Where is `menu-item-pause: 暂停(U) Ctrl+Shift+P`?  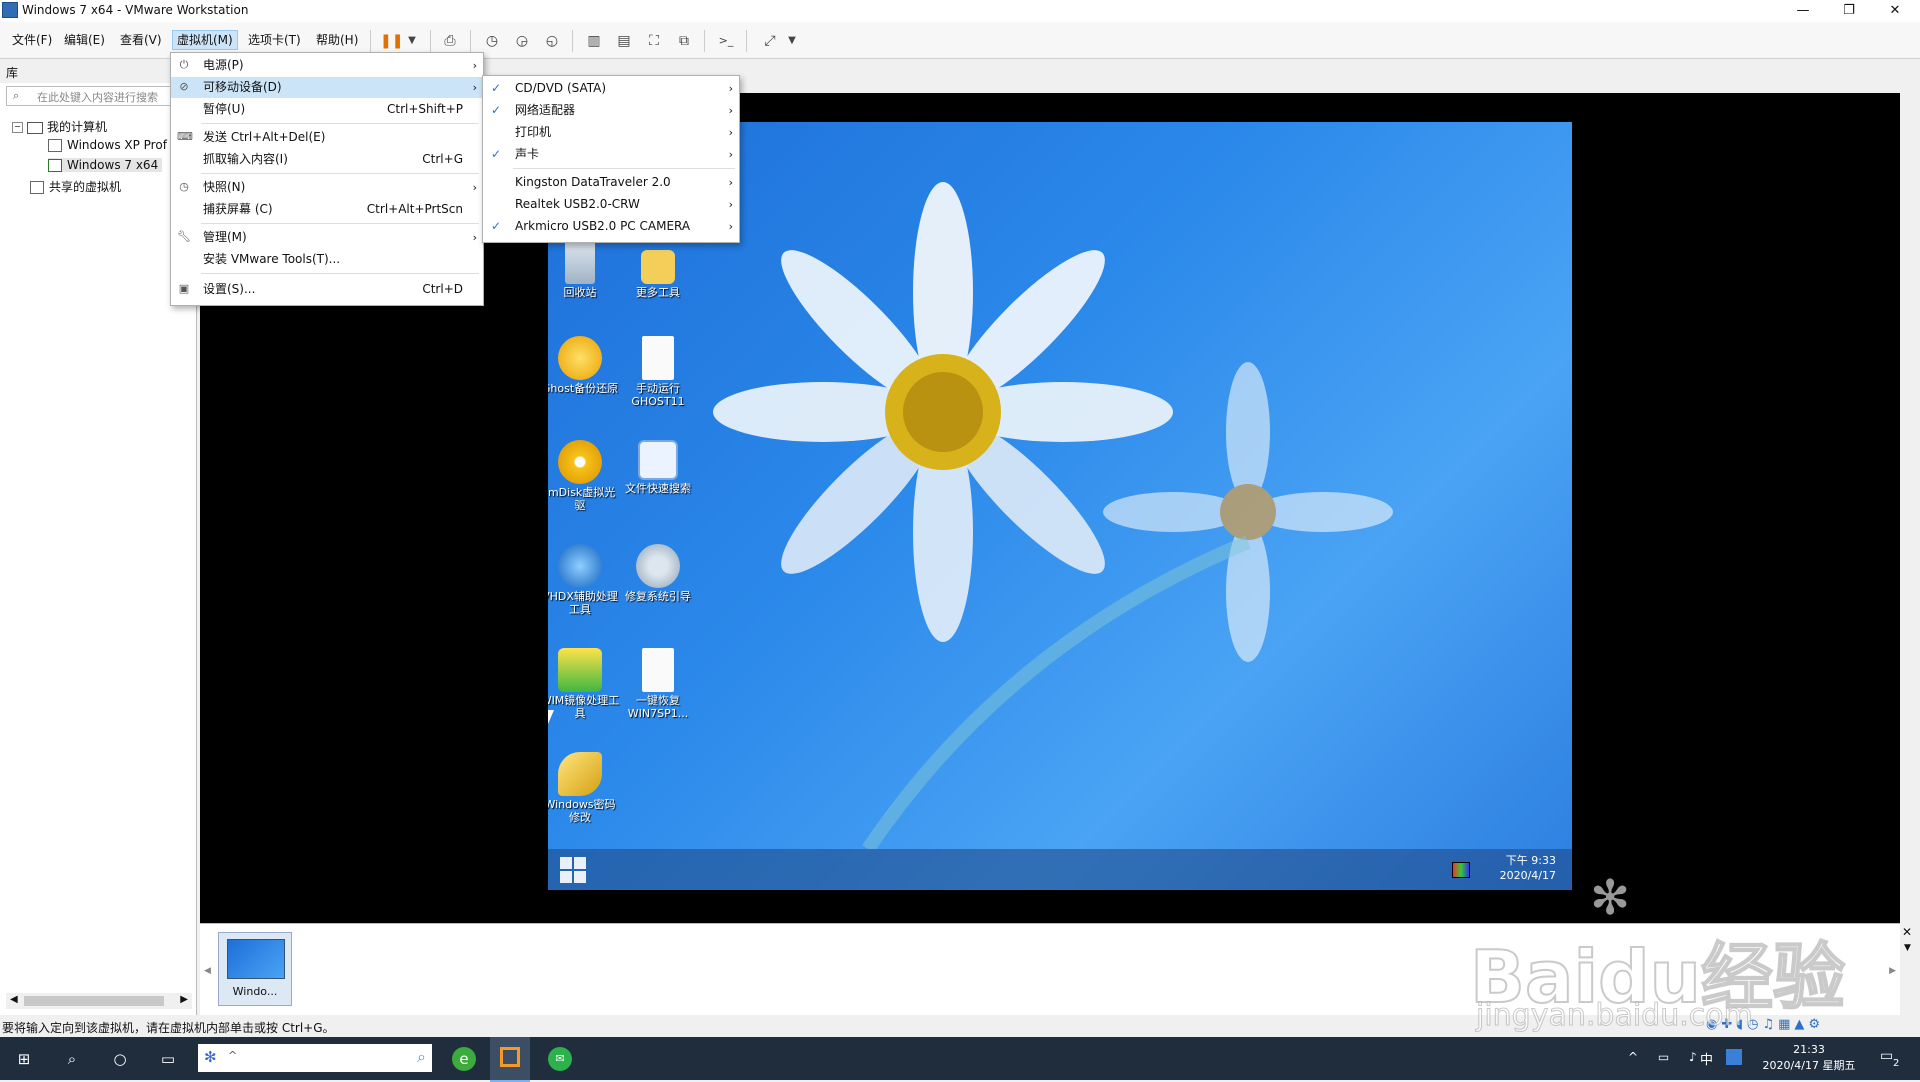 menu-item-pause: 暂停(U) Ctrl+Shift+P is located at coordinates (327, 109).